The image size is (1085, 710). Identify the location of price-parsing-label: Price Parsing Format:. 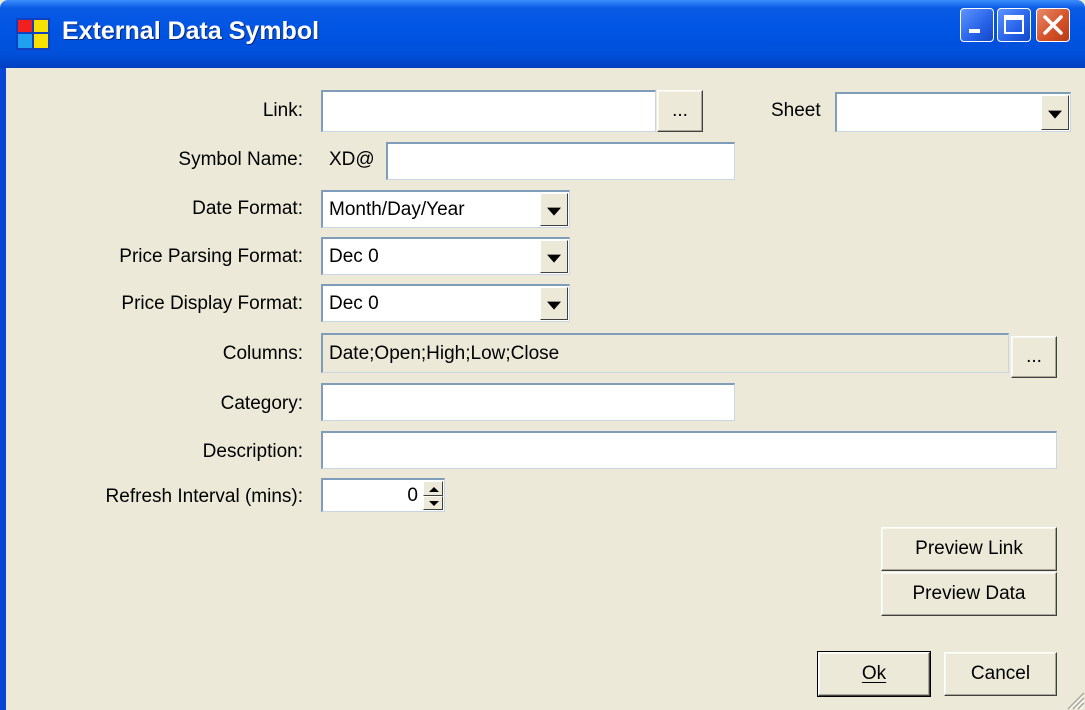
(211, 256).